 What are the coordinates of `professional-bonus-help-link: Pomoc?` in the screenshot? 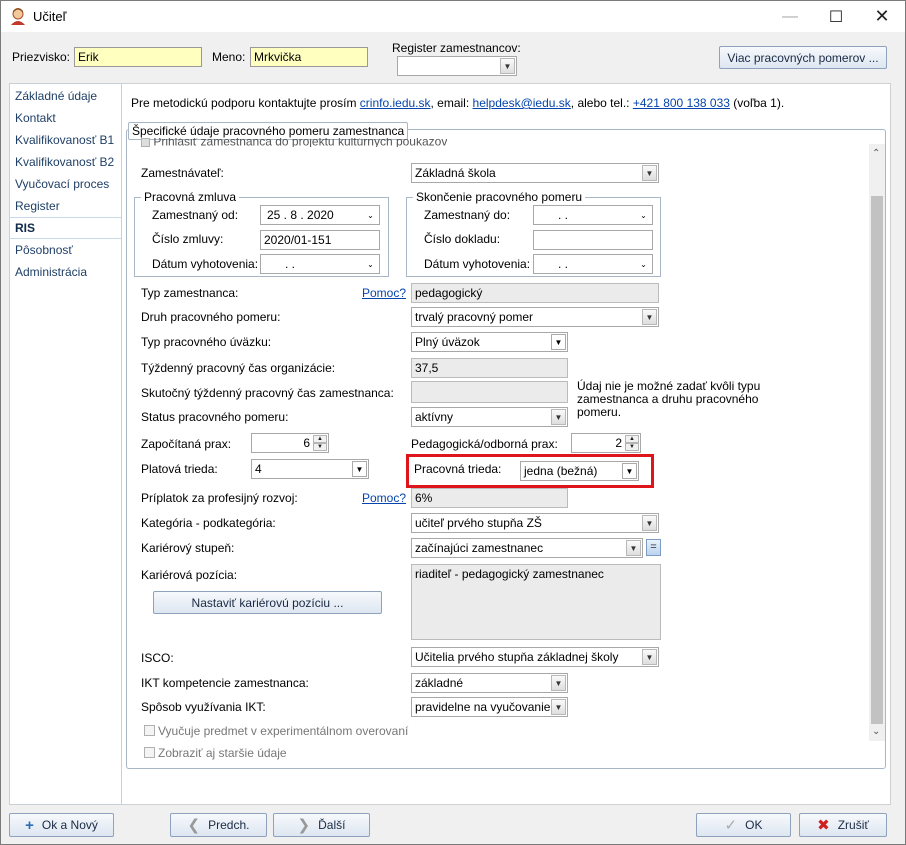 It's located at (384, 498).